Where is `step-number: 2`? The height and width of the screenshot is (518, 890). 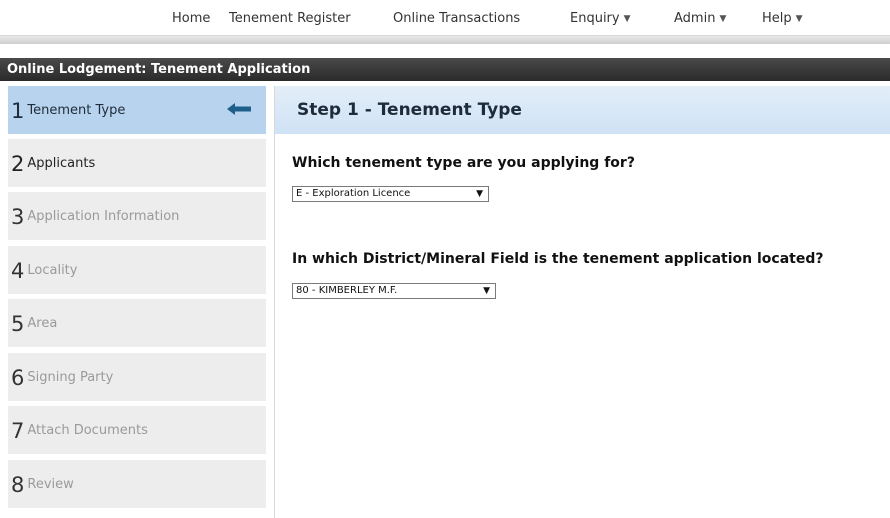
step-number: 2 is located at coordinates (18, 164).